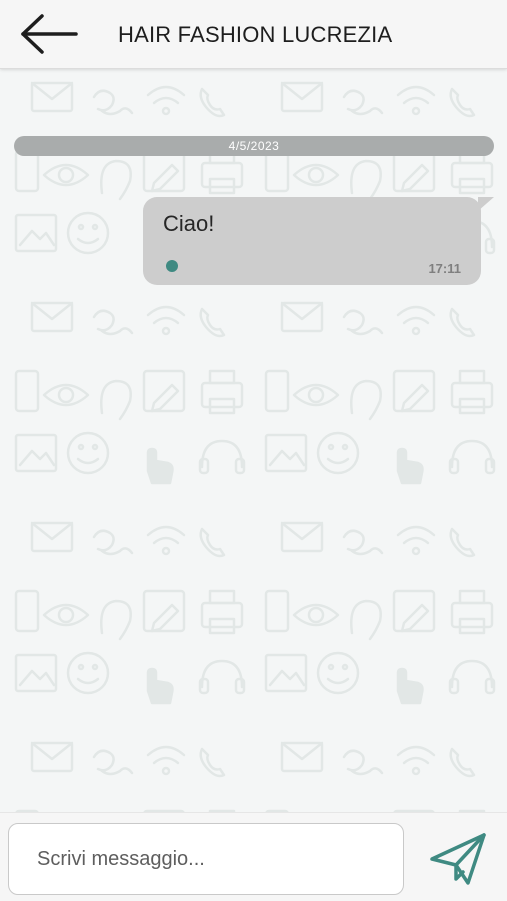 The image size is (507, 901). I want to click on paper-plane-icon, so click(458, 859).